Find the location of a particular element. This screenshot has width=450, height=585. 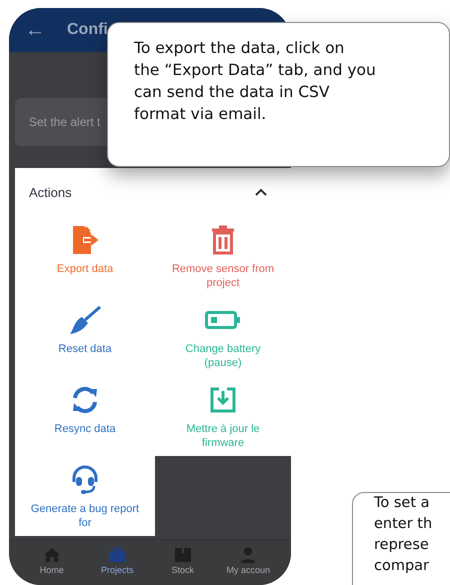

nav-tab: Projects is located at coordinates (117, 562).